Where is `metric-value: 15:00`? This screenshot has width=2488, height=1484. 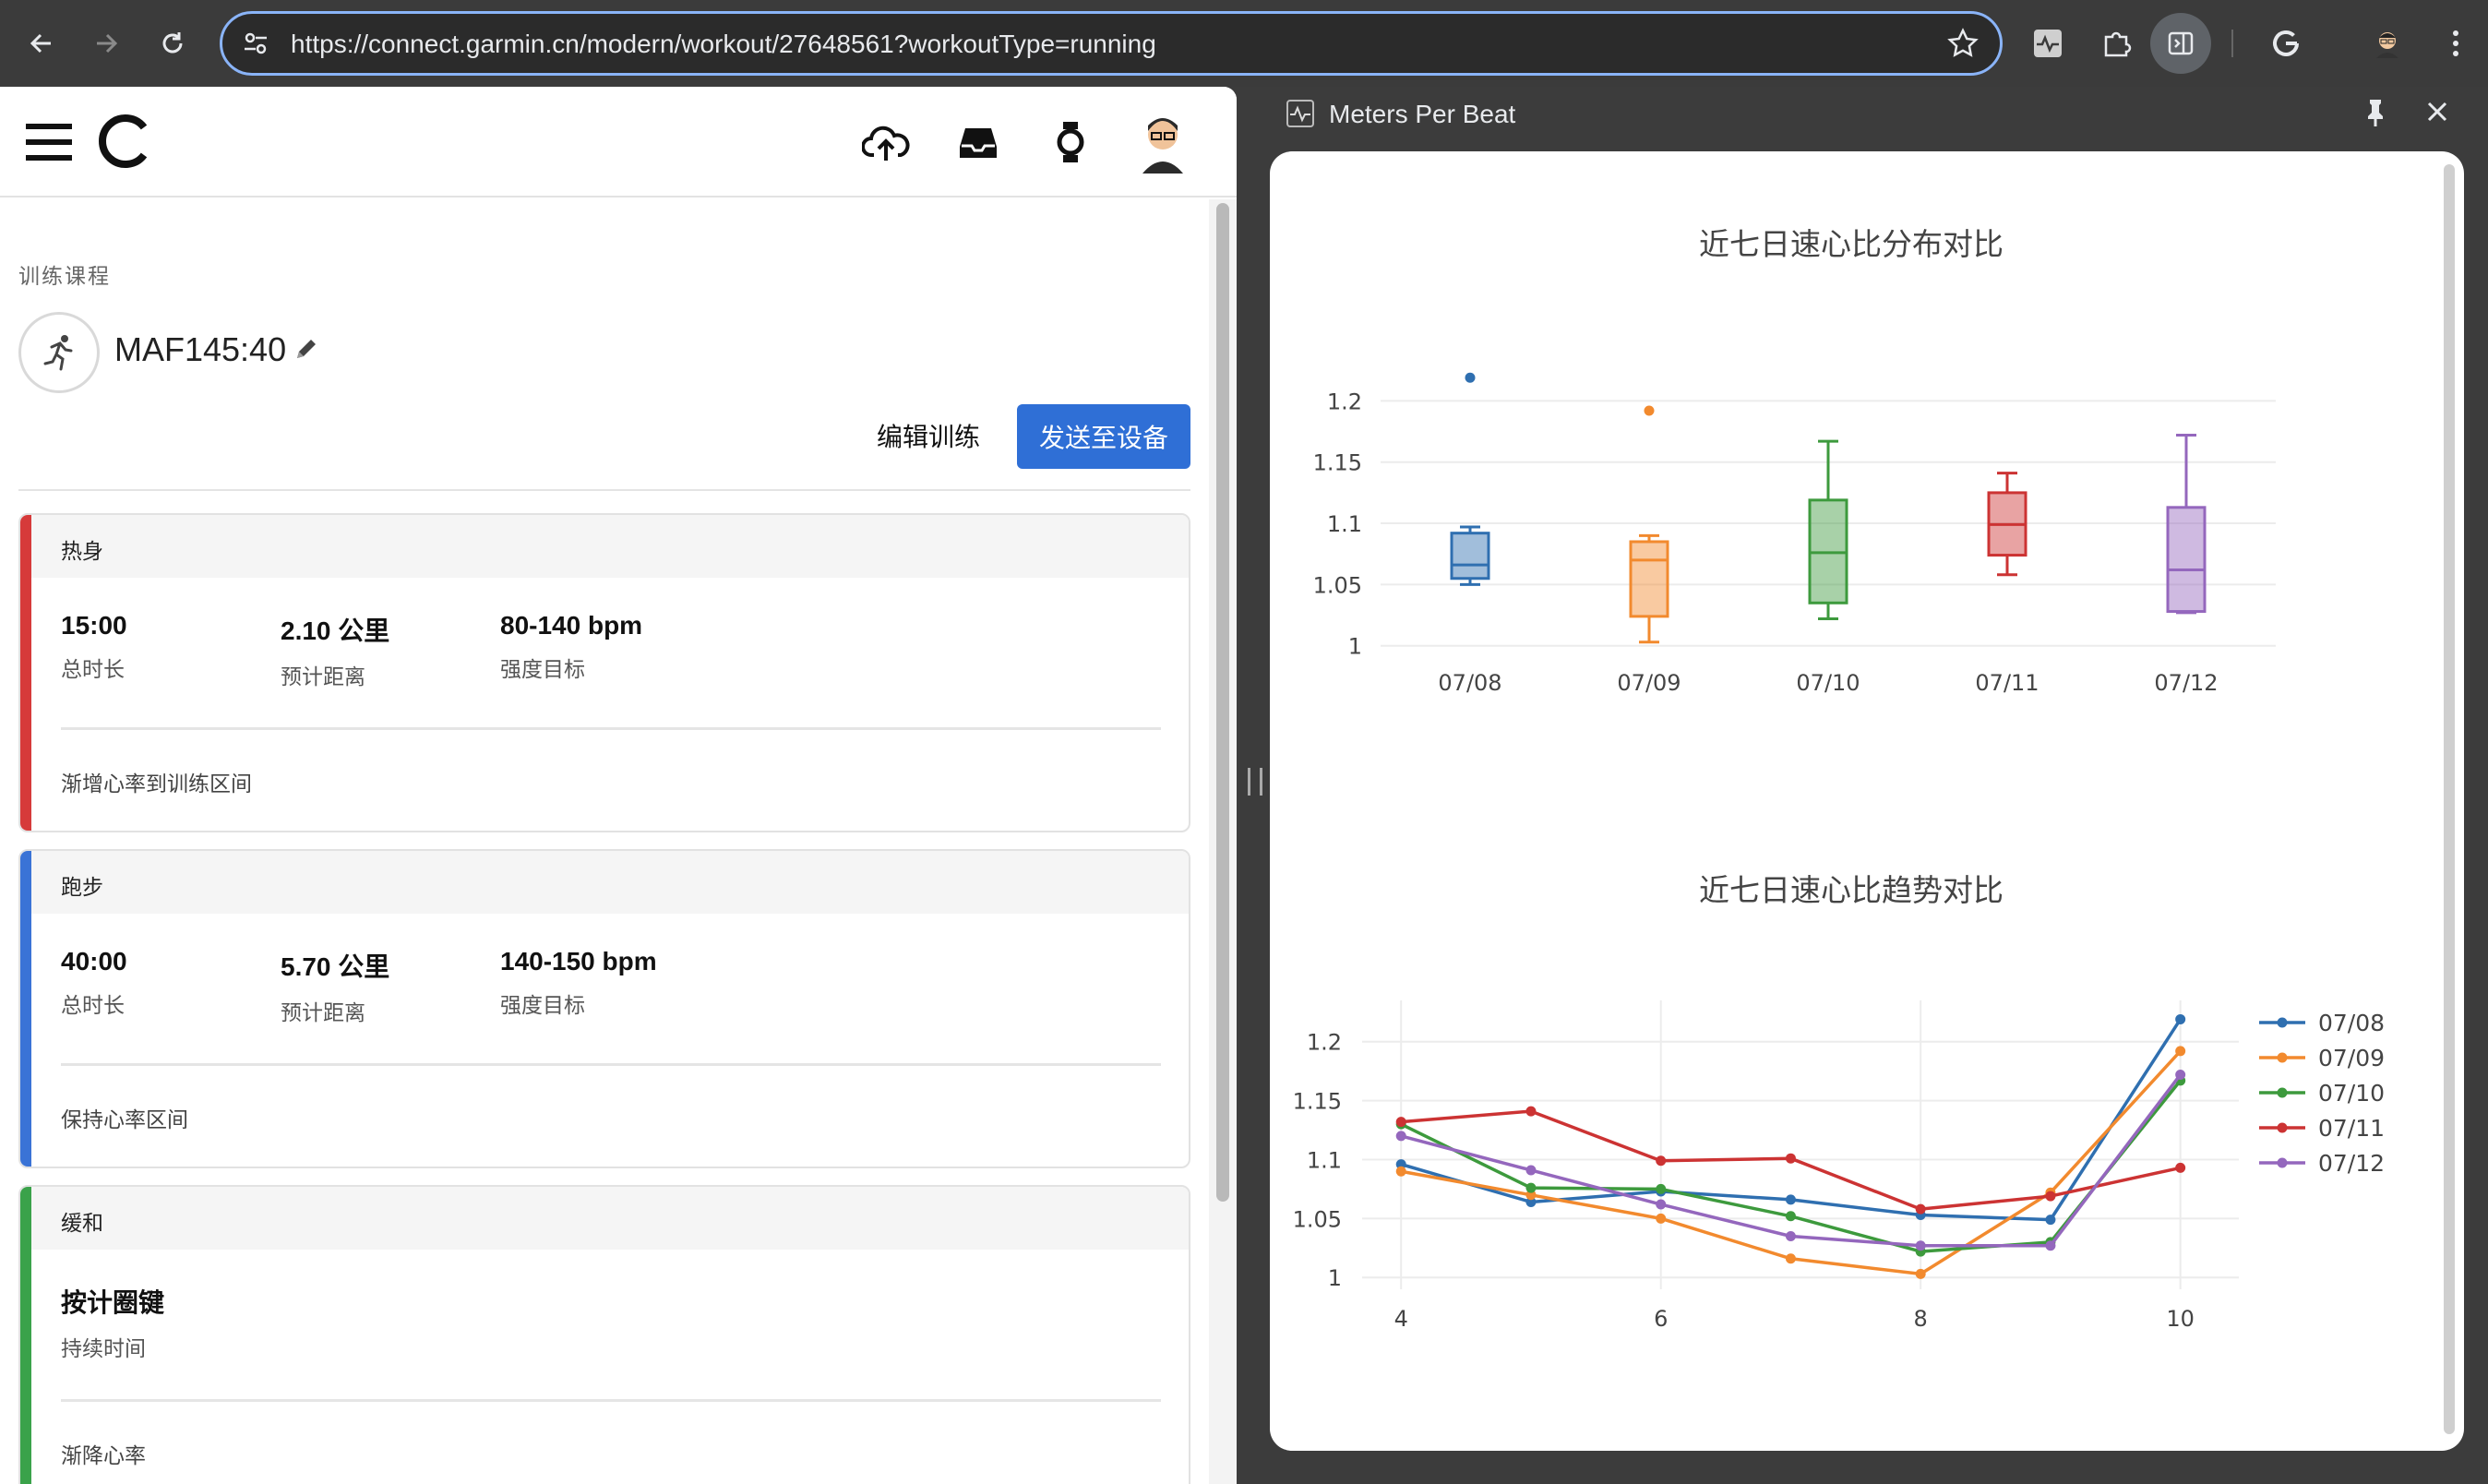
metric-value: 15:00 is located at coordinates (94, 625).